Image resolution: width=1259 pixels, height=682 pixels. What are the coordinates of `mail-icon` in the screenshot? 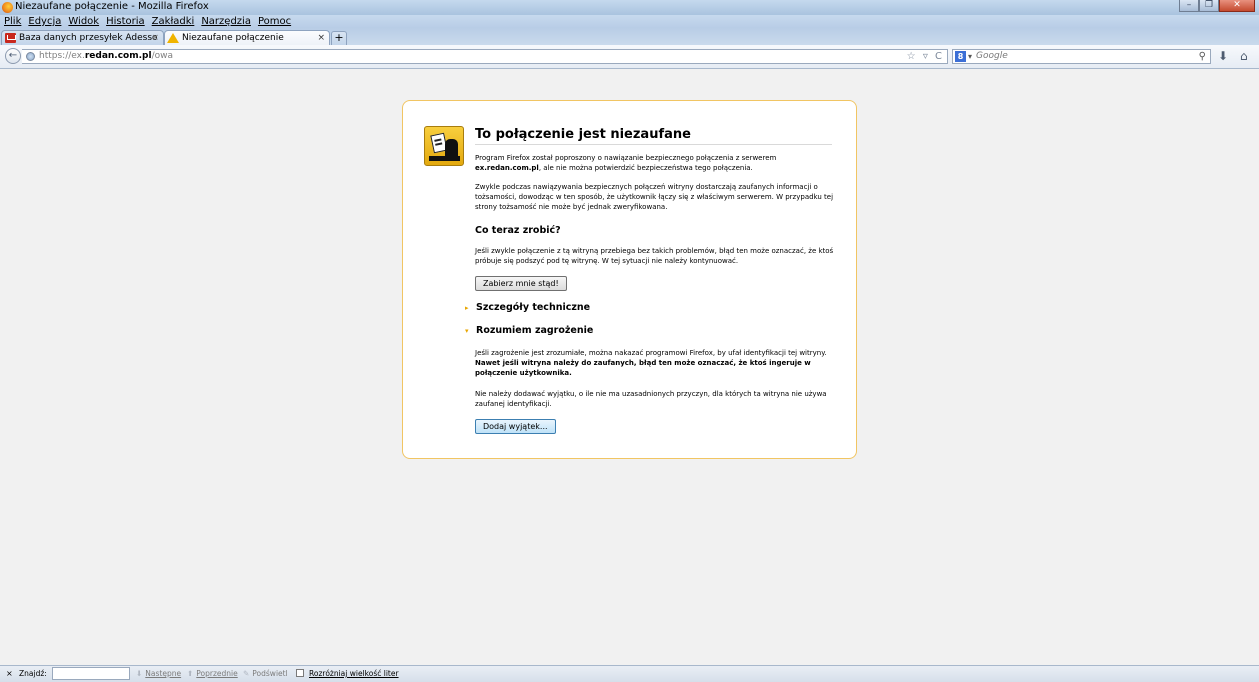 It's located at (10, 38).